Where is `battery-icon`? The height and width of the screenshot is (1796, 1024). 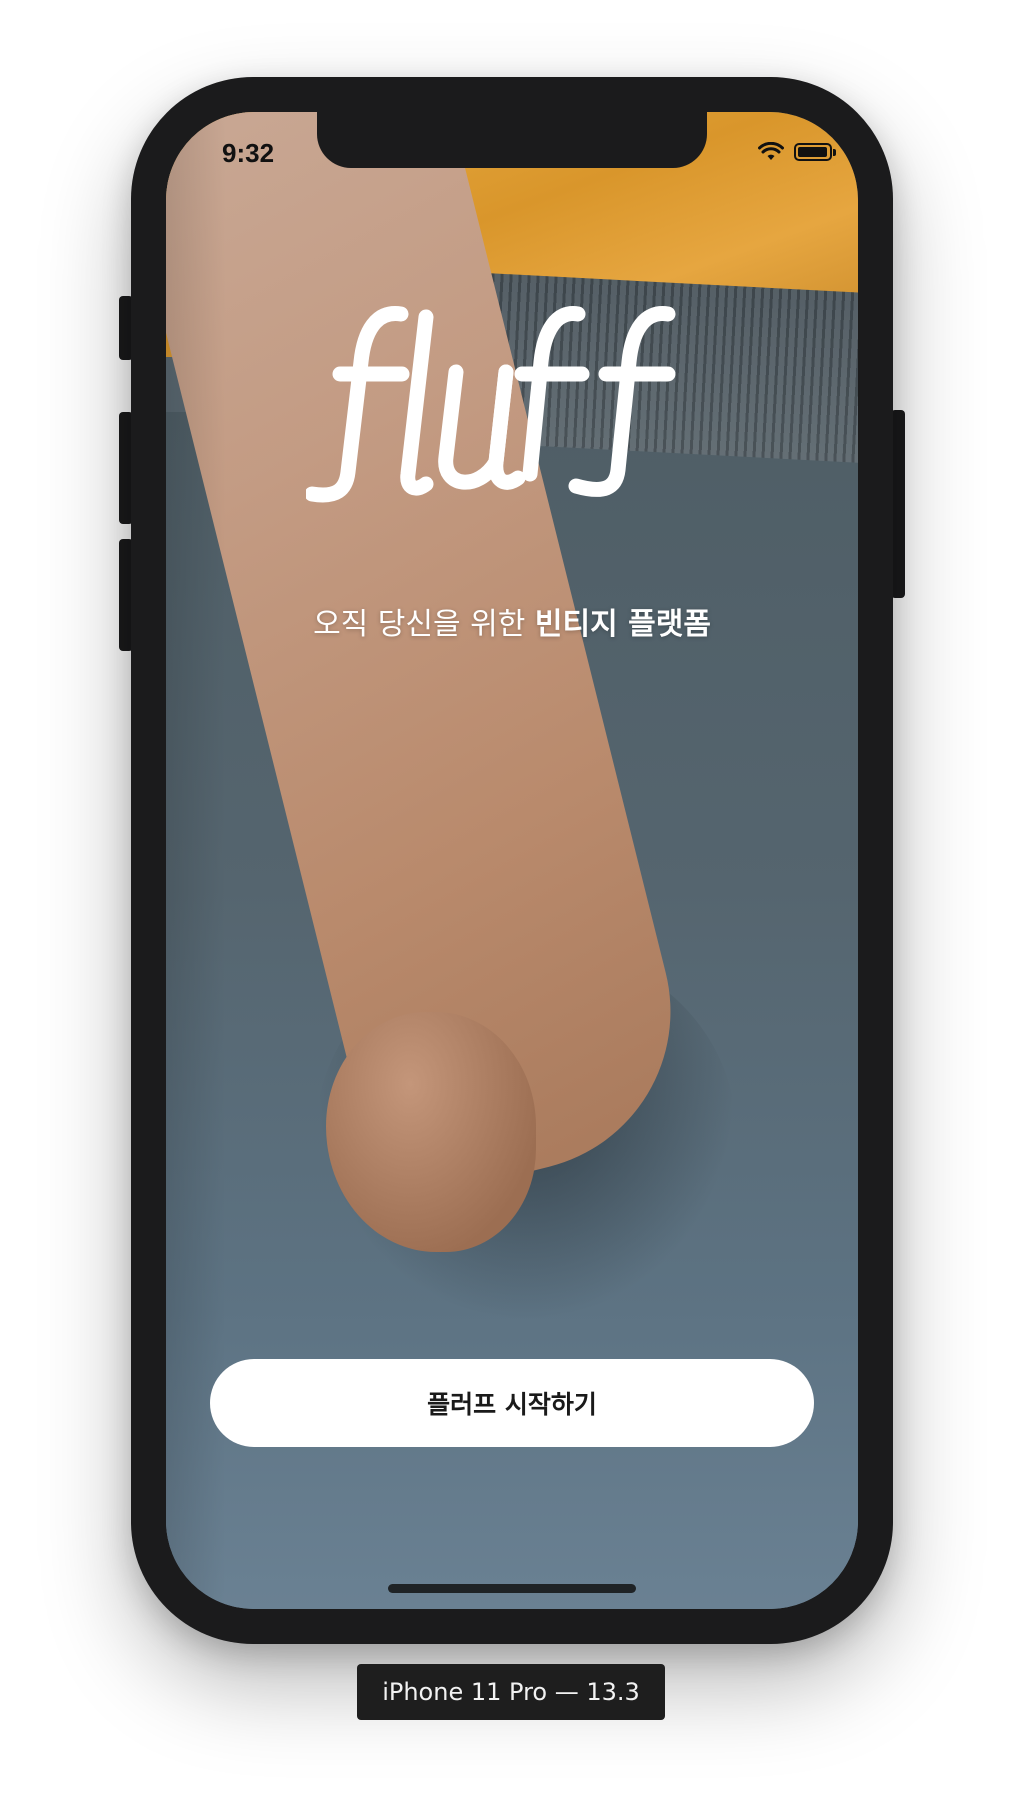 battery-icon is located at coordinates (815, 152).